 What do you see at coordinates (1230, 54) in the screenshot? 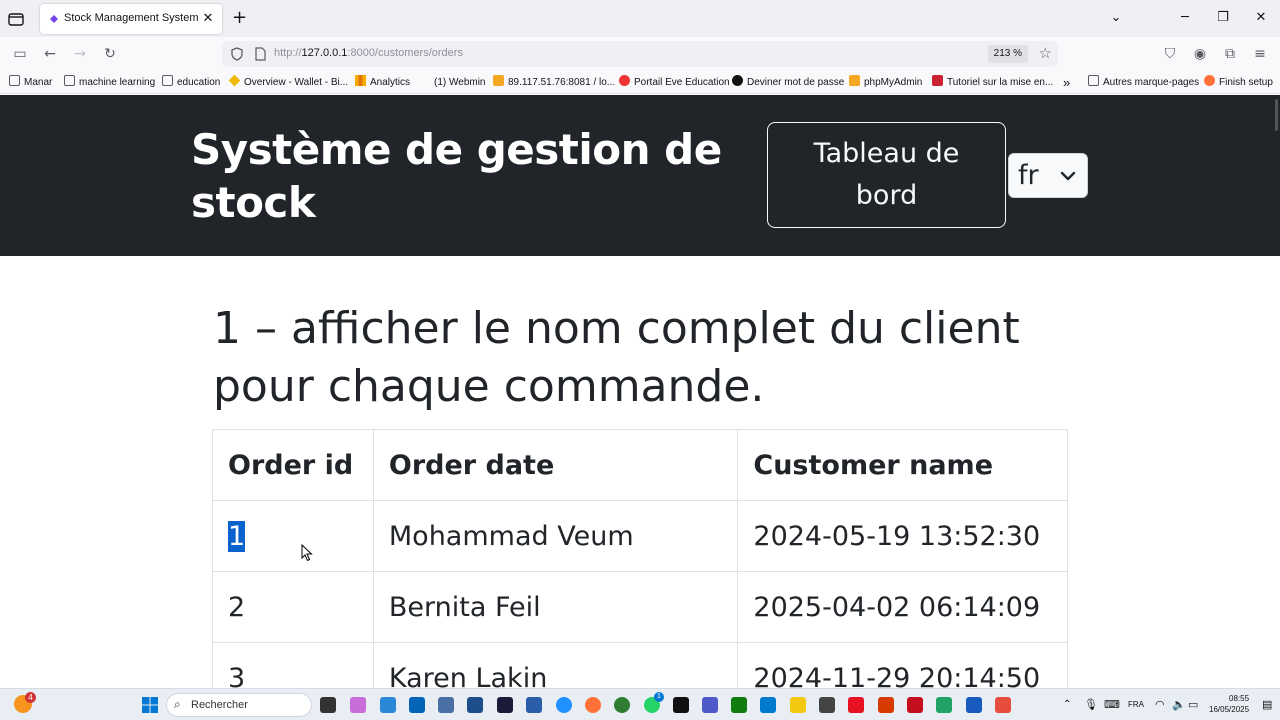
I see `extensions-icon: ⧉` at bounding box center [1230, 54].